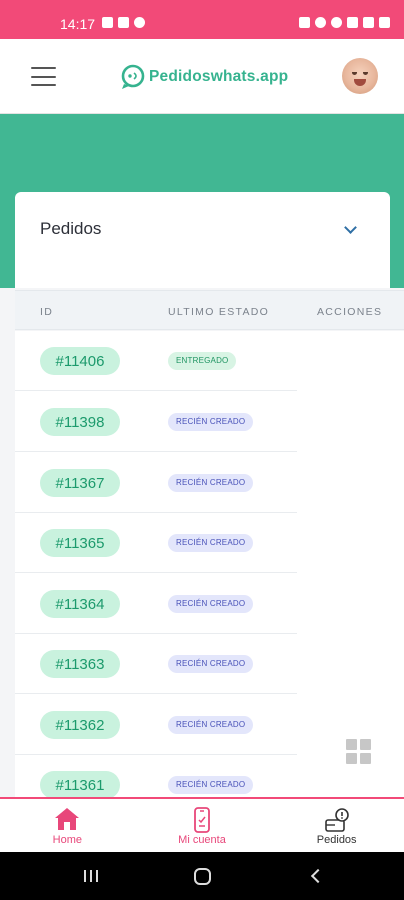 This screenshot has height=900, width=404. Describe the element at coordinates (80, 361) in the screenshot. I see `order-id-pill: #11406` at that location.